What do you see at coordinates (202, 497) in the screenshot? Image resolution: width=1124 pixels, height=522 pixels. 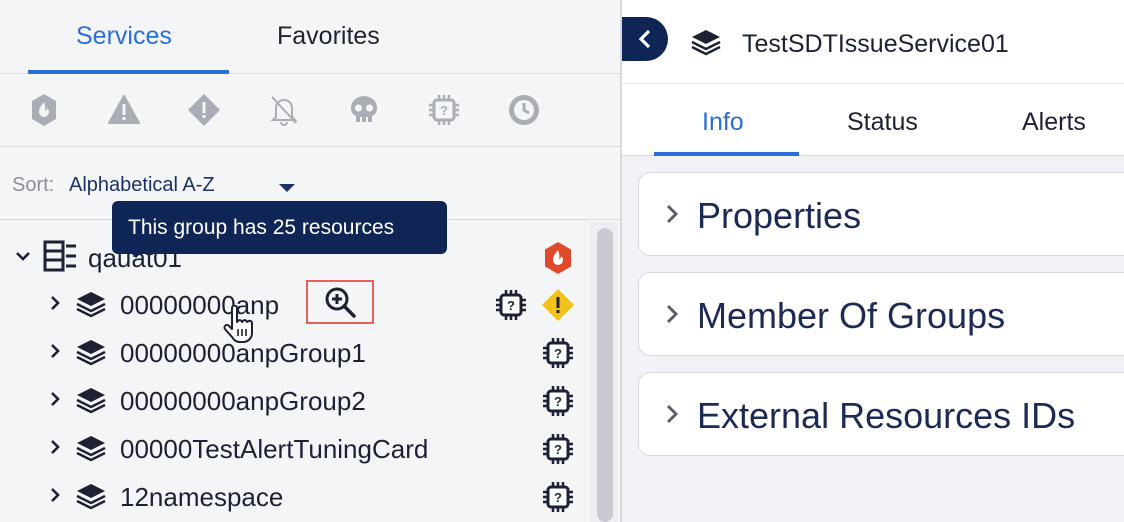 I see `tree-row-label: 12namespace` at bounding box center [202, 497].